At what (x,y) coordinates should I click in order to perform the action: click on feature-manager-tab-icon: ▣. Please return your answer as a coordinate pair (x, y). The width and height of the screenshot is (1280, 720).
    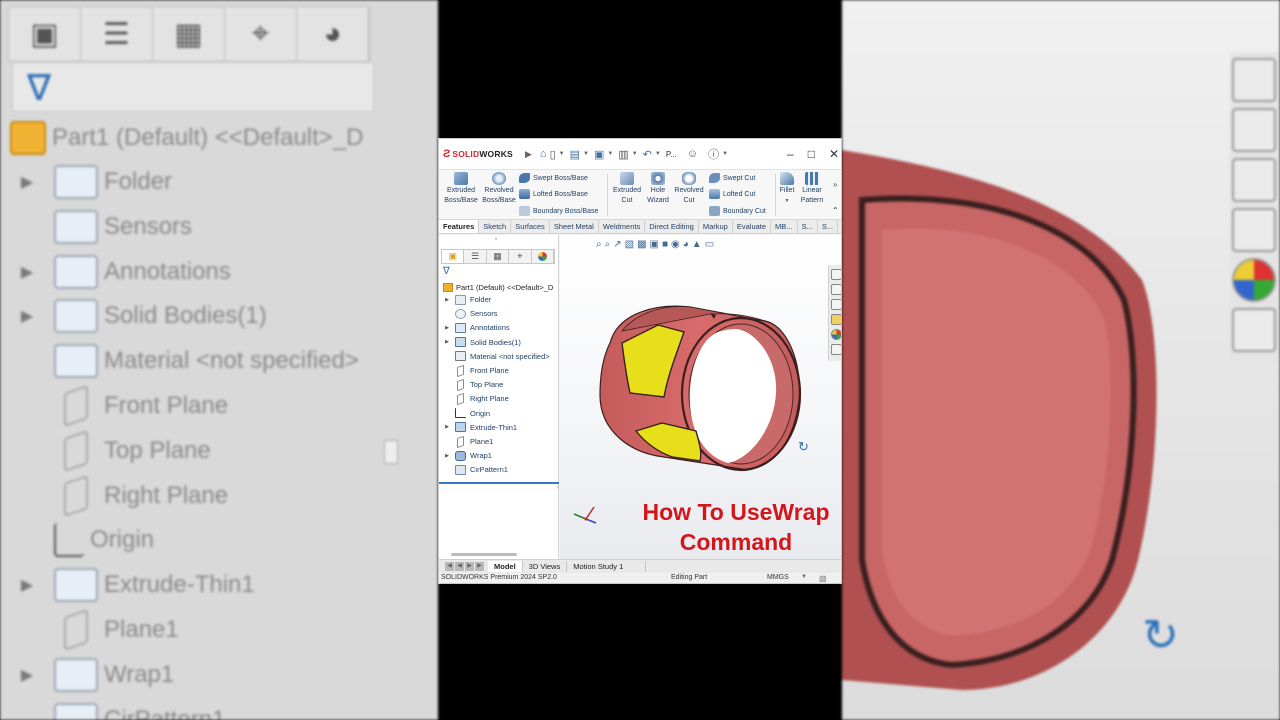
    Looking at the image, I should click on (453, 256).